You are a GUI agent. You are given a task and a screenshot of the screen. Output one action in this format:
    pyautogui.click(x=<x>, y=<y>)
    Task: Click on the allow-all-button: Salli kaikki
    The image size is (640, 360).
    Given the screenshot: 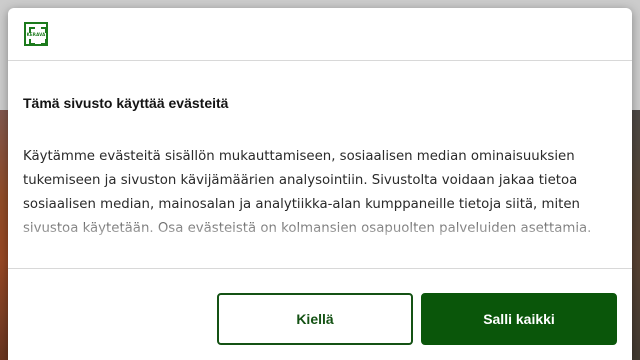 What is the action you would take?
    pyautogui.click(x=519, y=319)
    